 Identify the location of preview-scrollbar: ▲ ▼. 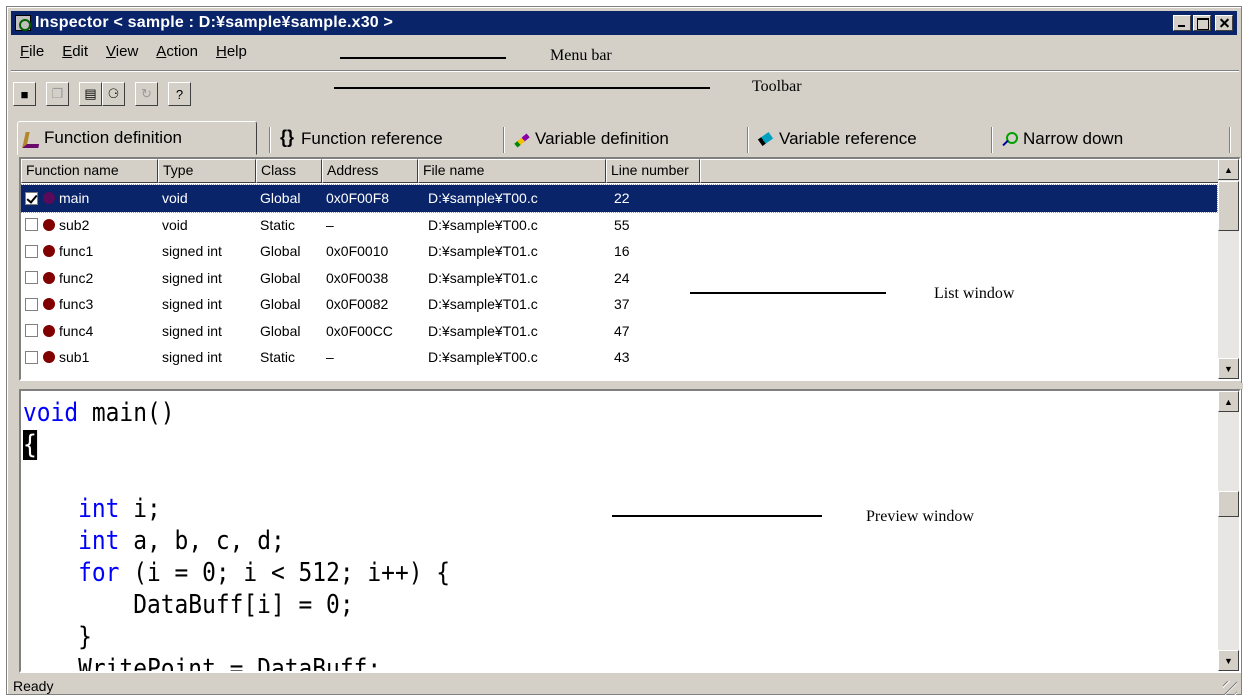
(1228, 531).